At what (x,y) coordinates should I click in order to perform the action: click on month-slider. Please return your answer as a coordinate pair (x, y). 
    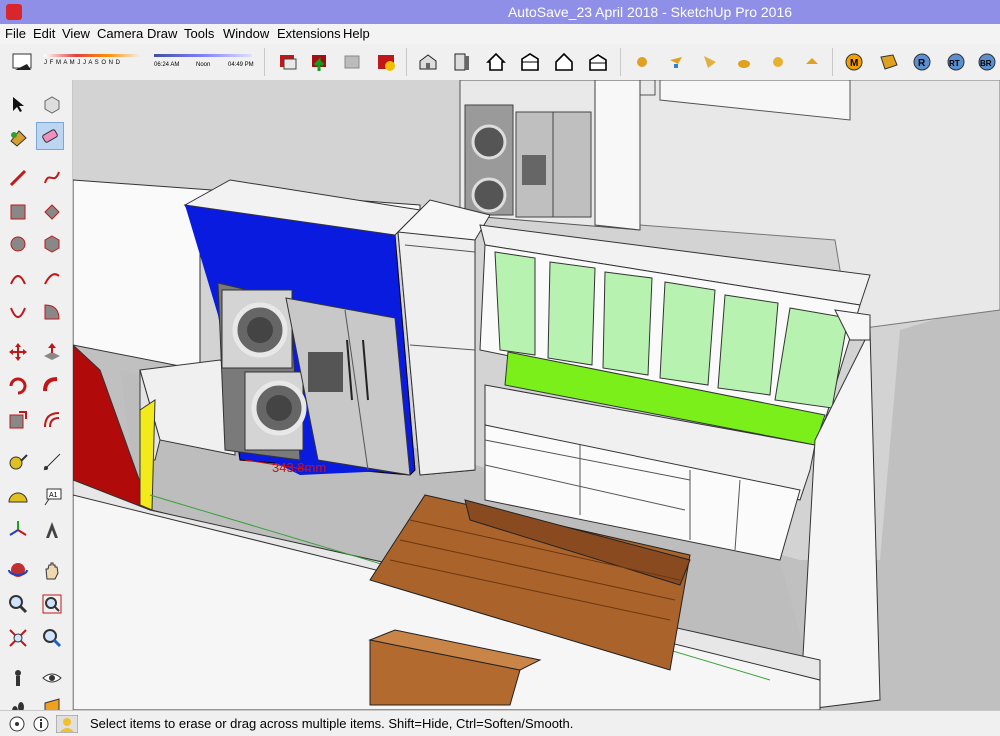
    Looking at the image, I should click on (92, 55).